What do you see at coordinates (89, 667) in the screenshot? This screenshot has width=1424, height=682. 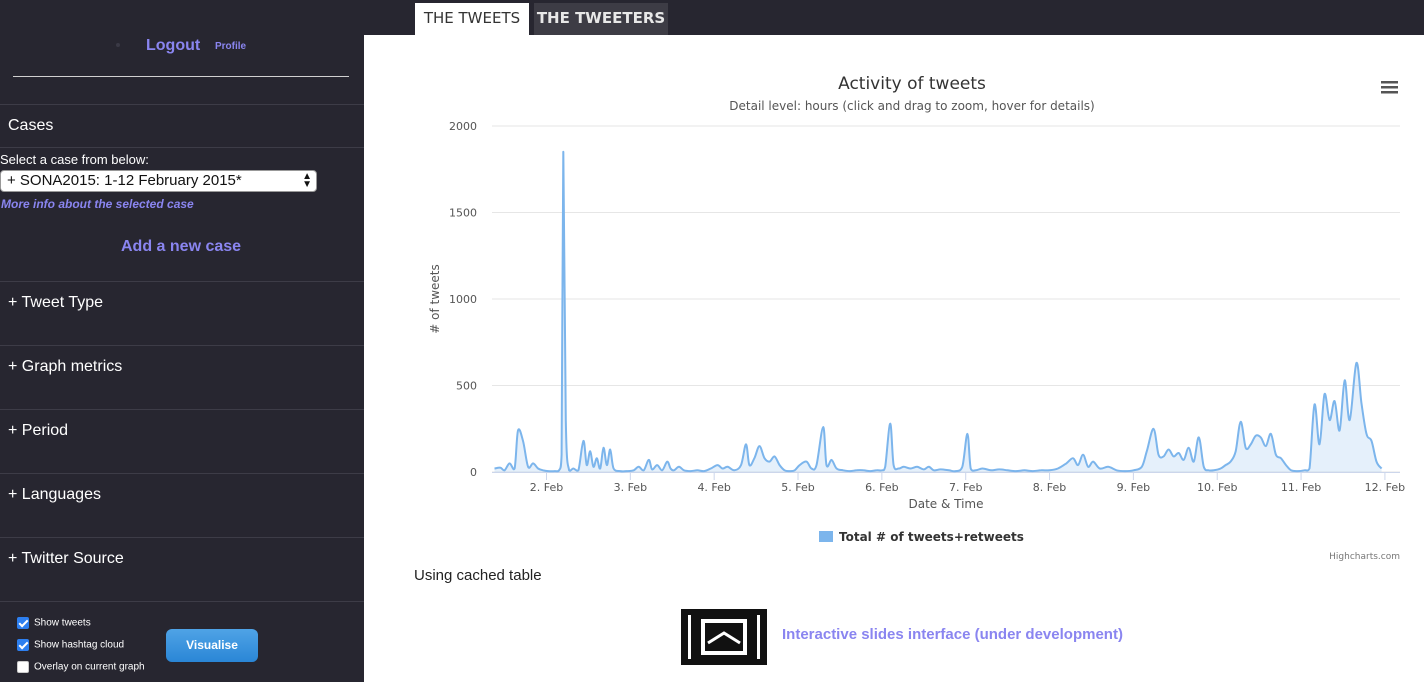 I see `option-label: Overlay on current graph` at bounding box center [89, 667].